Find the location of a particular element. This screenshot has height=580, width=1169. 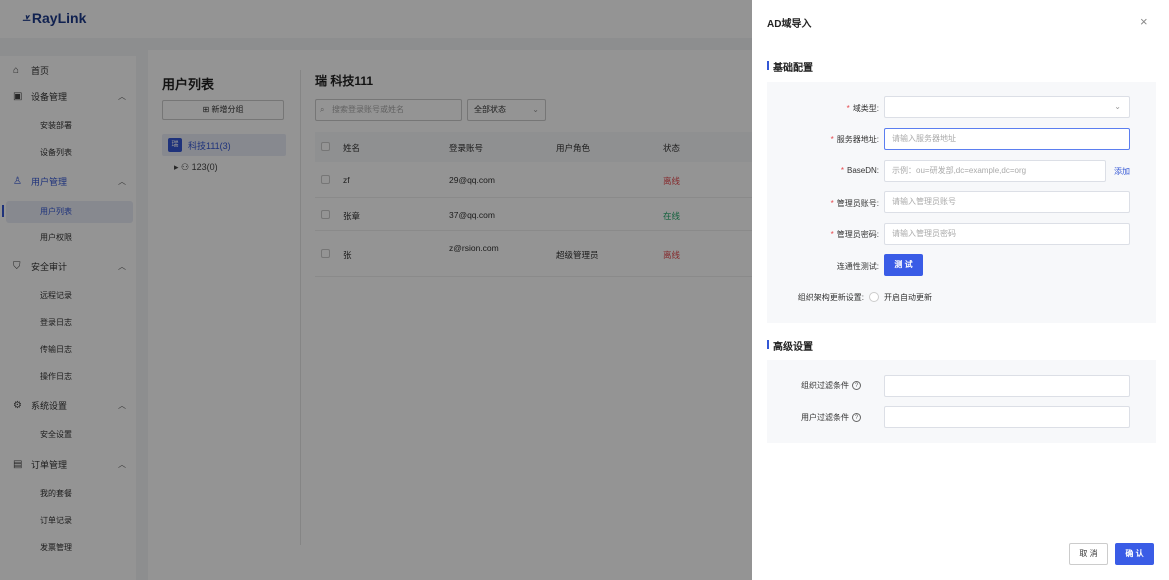

base-dn-label: * BaseDN: is located at coordinates (823, 170).